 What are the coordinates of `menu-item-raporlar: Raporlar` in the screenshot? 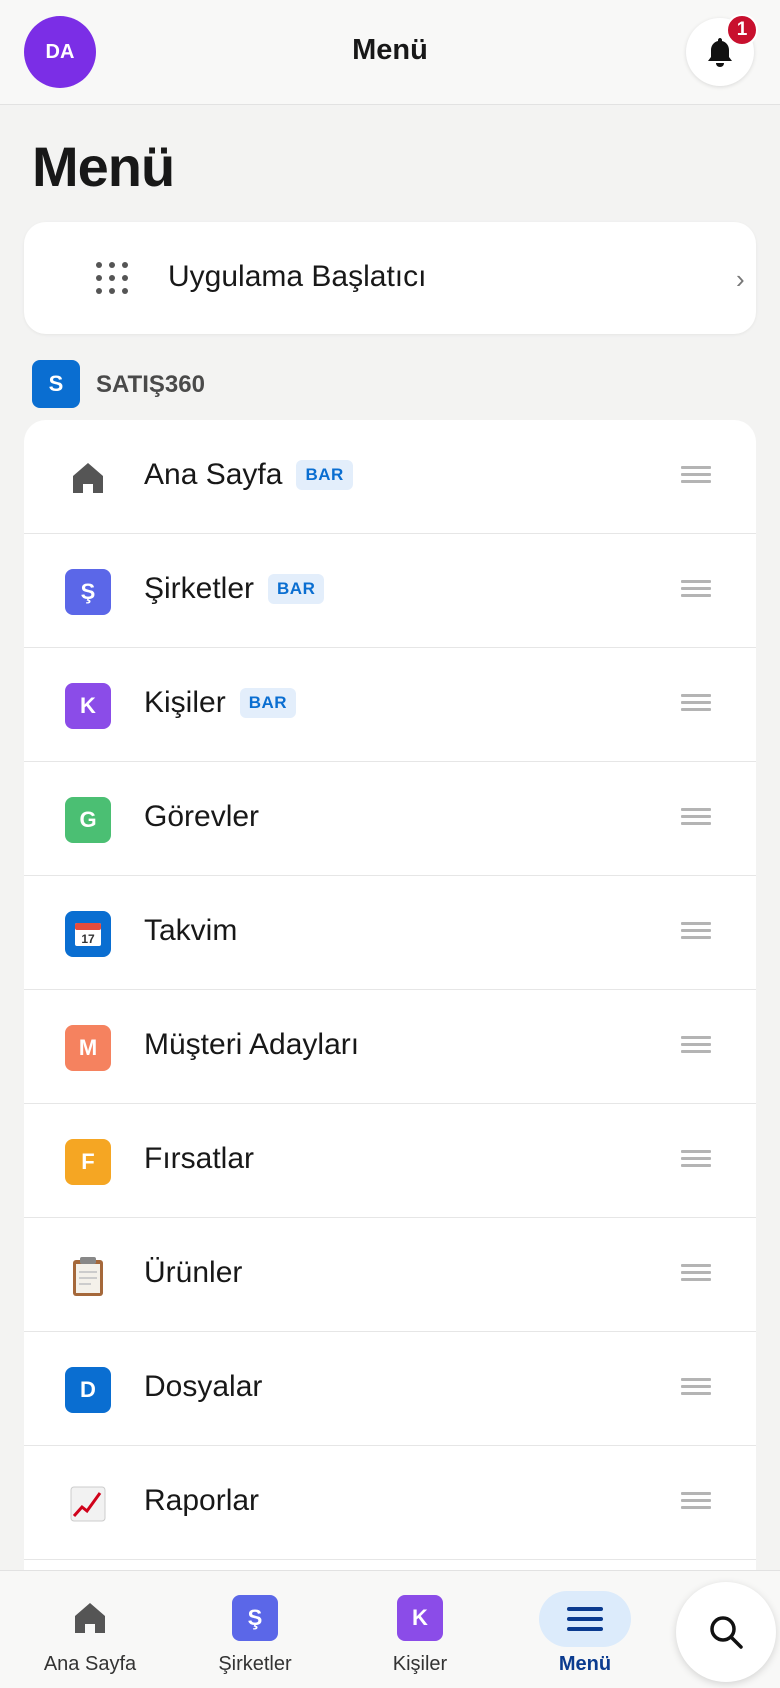 It's located at (390, 1503).